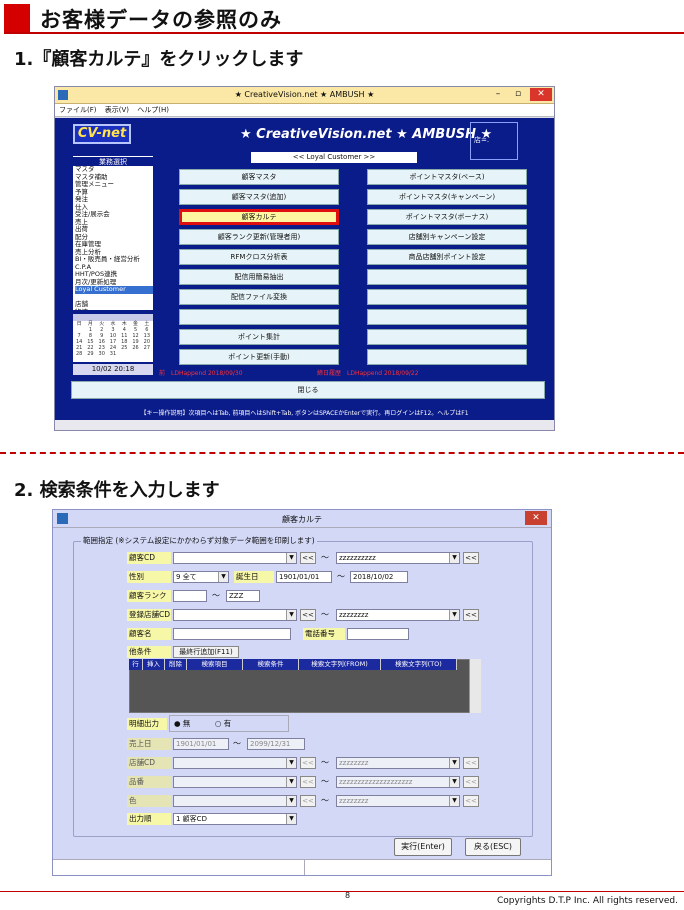 The width and height of the screenshot is (684, 910). Describe the element at coordinates (308, 390) in the screenshot. I see `close-button: 閉じる` at that location.